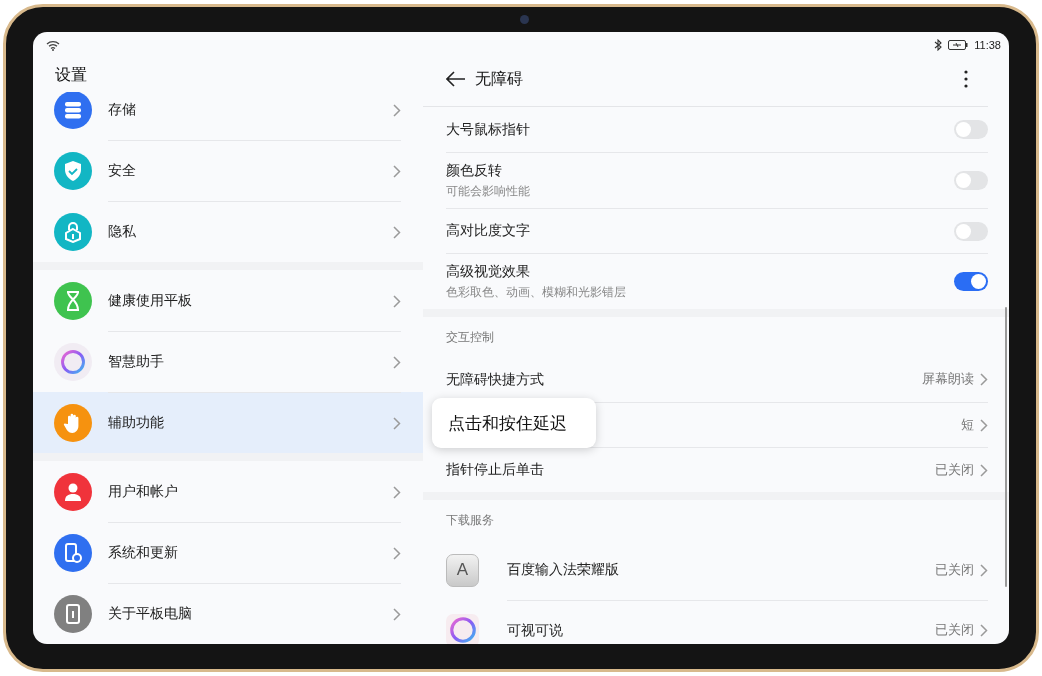 The height and width of the screenshot is (676, 1042). Describe the element at coordinates (563, 570) in the screenshot. I see `app-name: 百度输入法荣耀版` at that location.